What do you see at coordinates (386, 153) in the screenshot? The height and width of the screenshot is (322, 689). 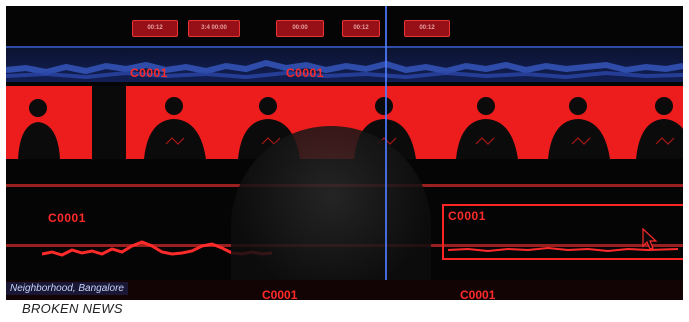 I see `playhead-icon` at bounding box center [386, 153].